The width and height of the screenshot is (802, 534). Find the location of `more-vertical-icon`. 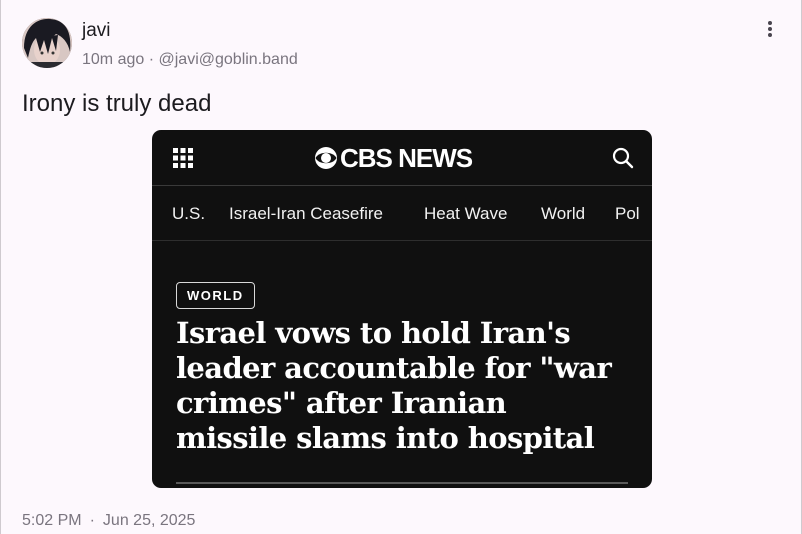

more-vertical-icon is located at coordinates (770, 29).